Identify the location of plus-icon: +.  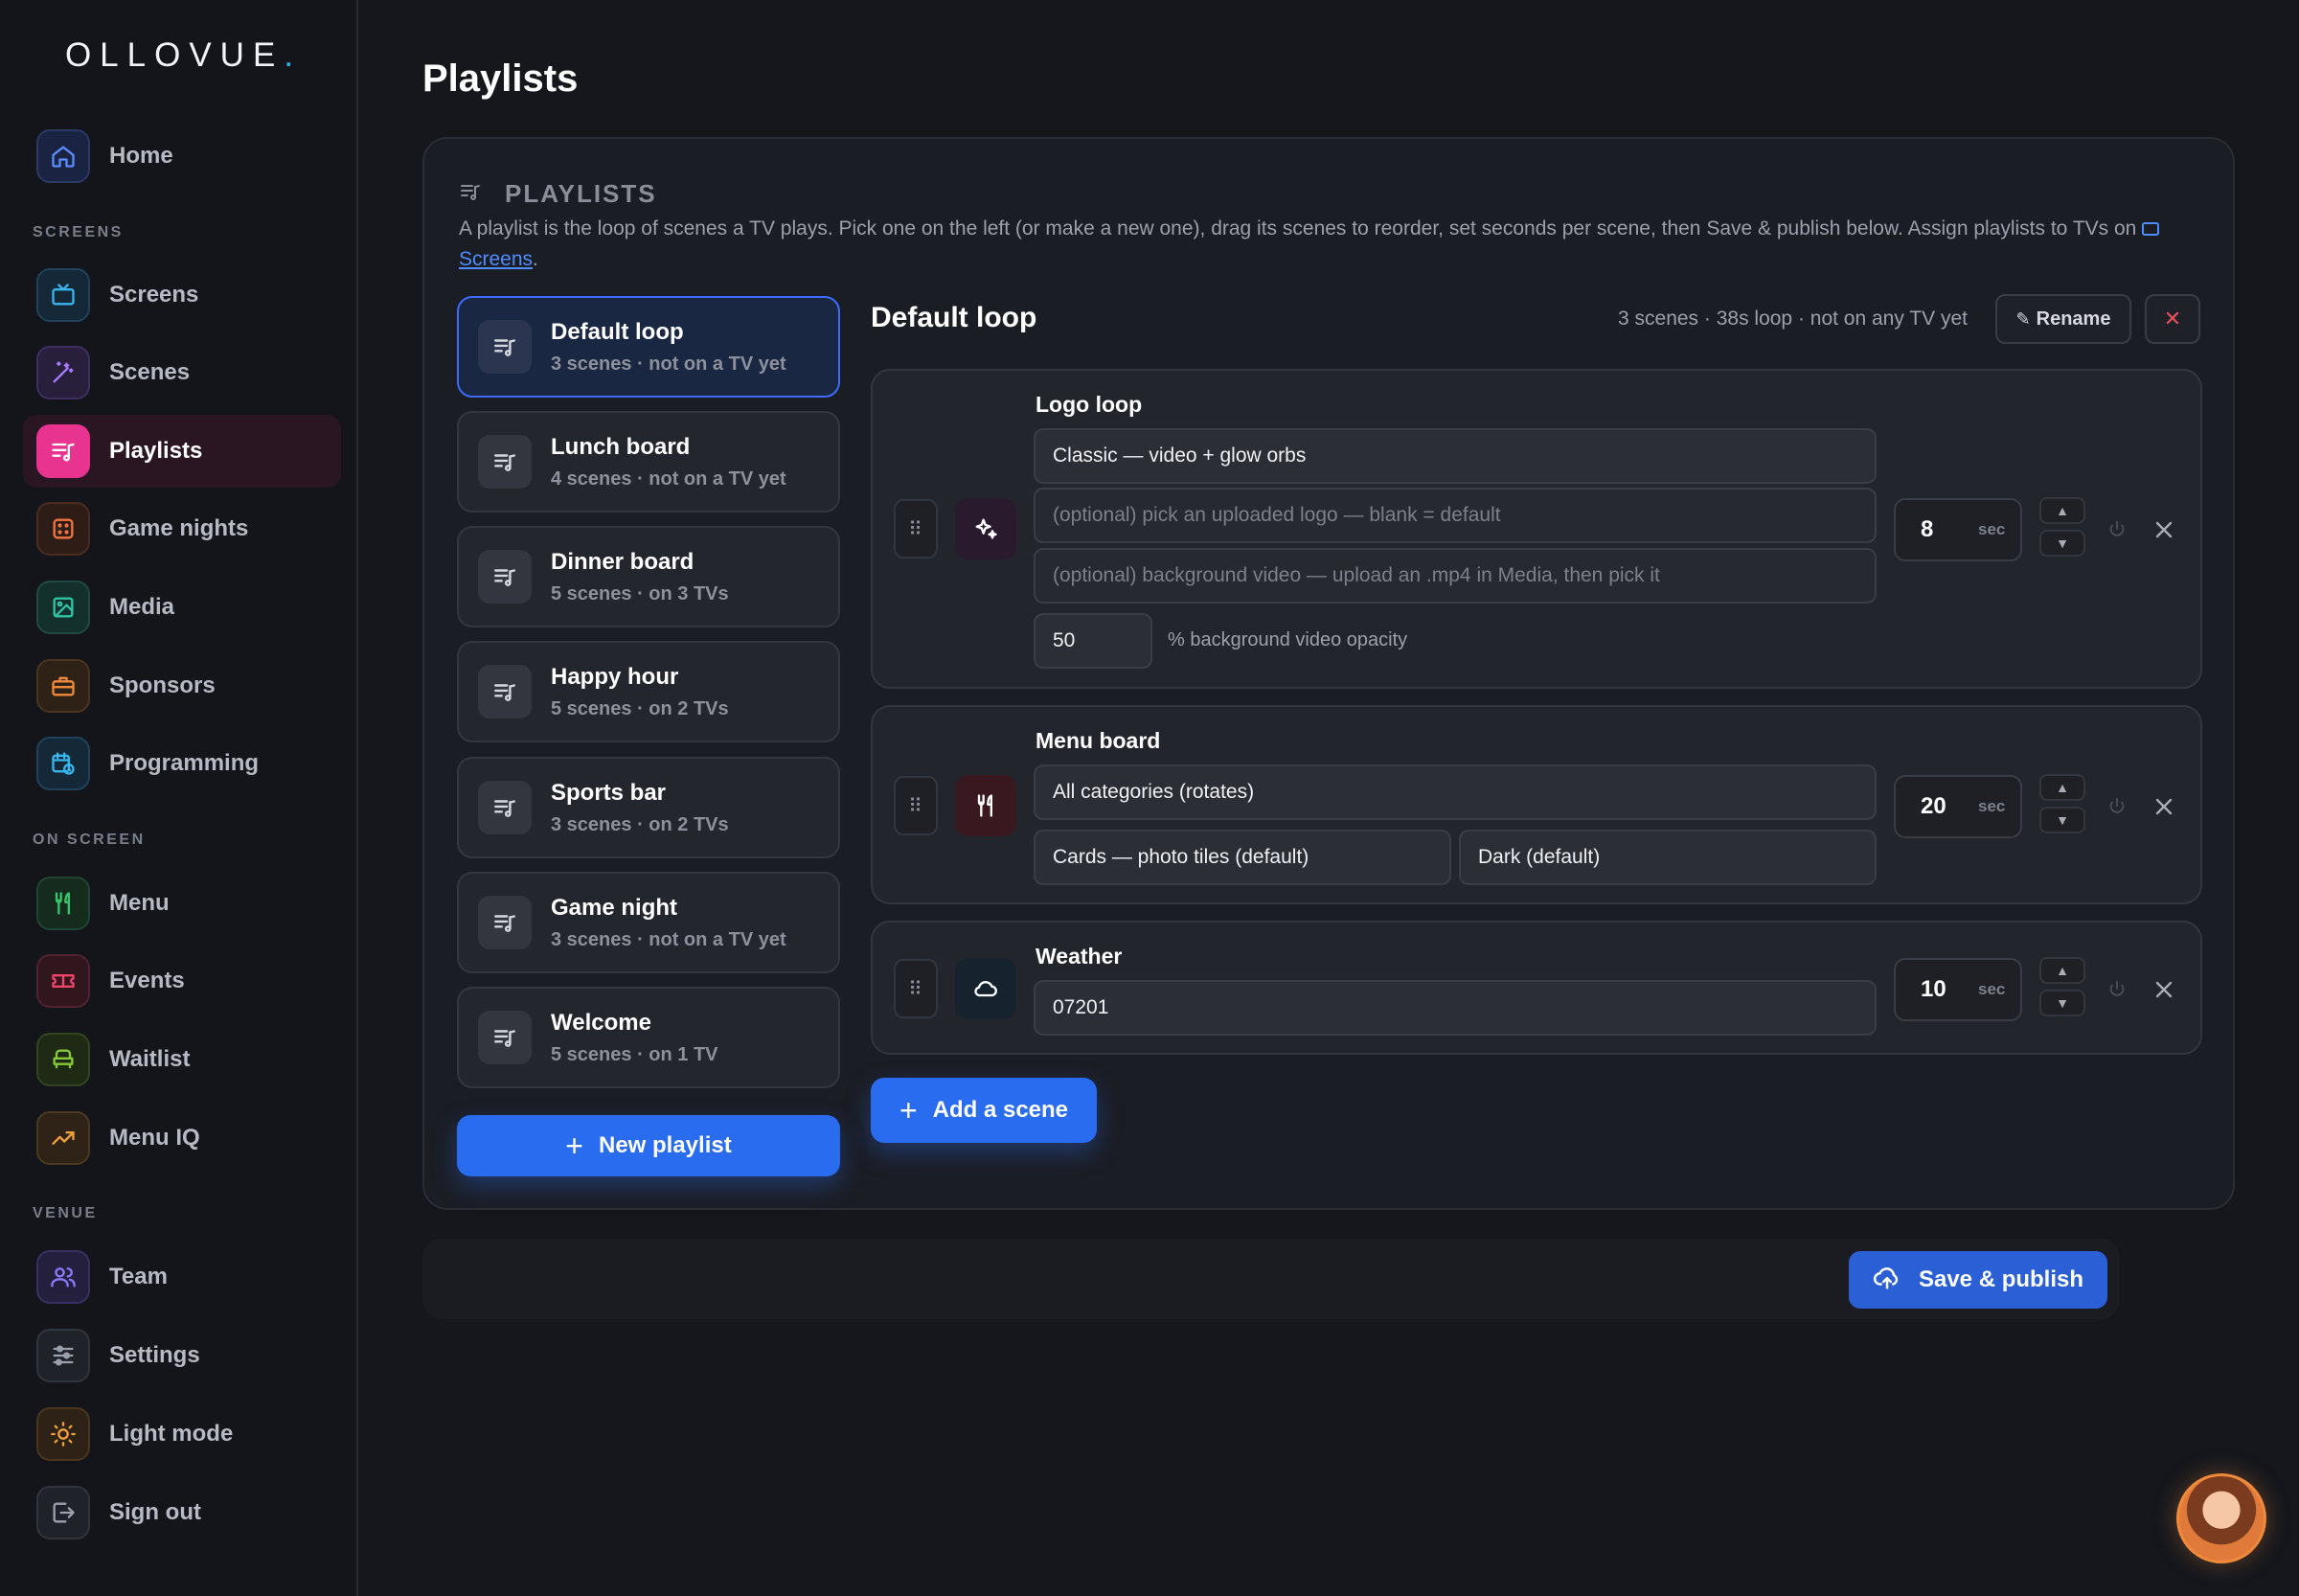
(908, 1110).